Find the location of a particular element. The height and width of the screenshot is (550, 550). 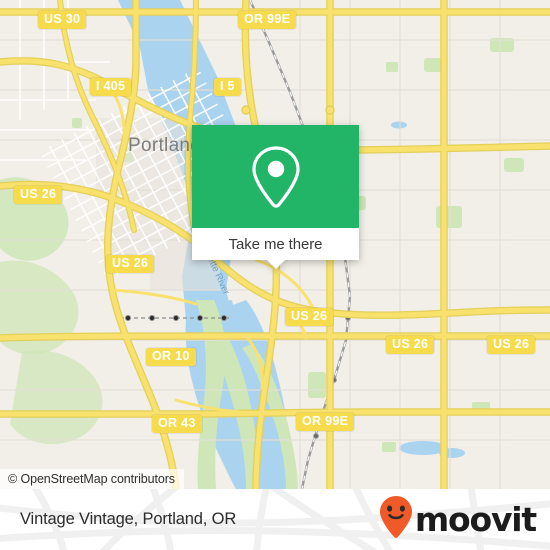

road-shield-label: US 30 is located at coordinates (62, 19).